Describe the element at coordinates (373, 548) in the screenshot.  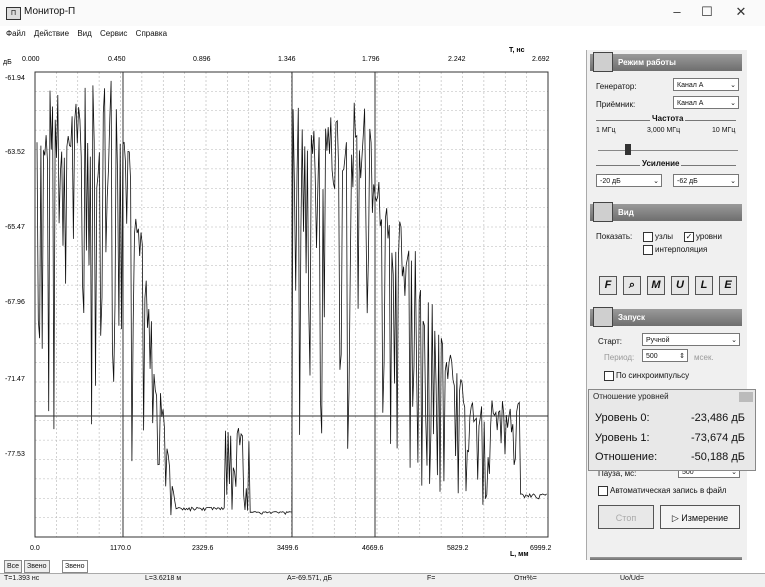
I see `bottom-tick: 4669.6` at that location.